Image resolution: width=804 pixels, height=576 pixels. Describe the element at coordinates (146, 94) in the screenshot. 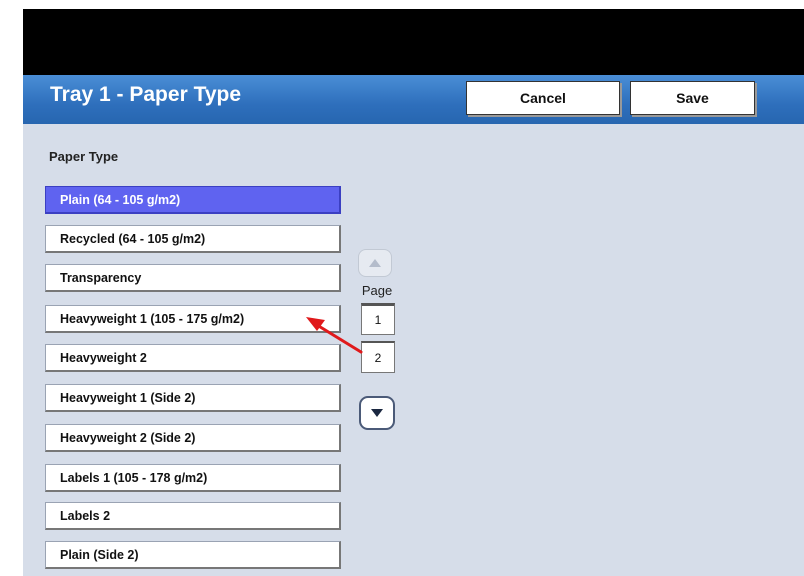

I see `page-title: Tray 1 - Paper Type` at that location.